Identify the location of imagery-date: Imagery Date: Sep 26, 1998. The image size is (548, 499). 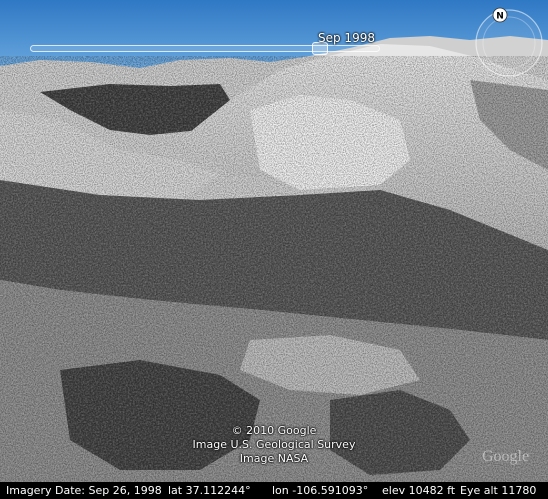
(84, 490).